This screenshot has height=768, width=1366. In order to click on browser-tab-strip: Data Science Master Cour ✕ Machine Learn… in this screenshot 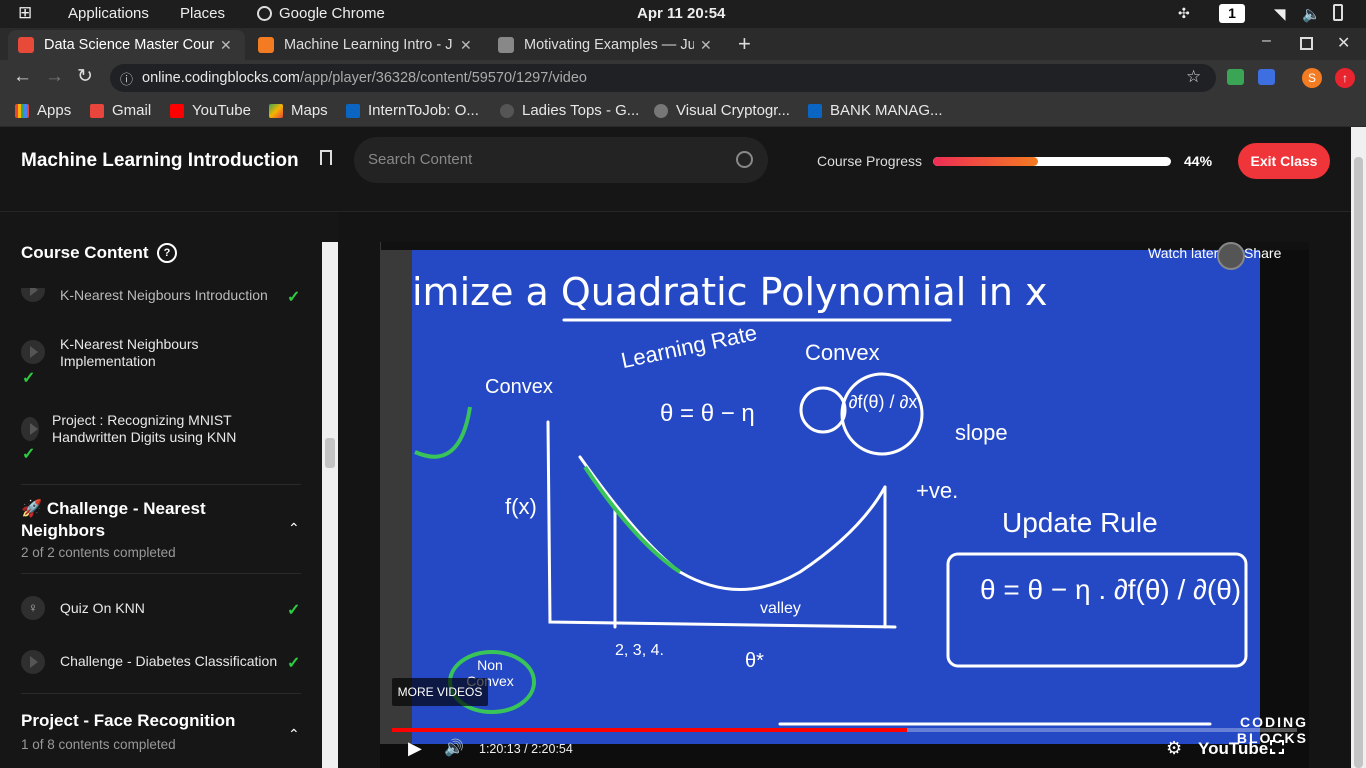, I will do `click(683, 44)`.